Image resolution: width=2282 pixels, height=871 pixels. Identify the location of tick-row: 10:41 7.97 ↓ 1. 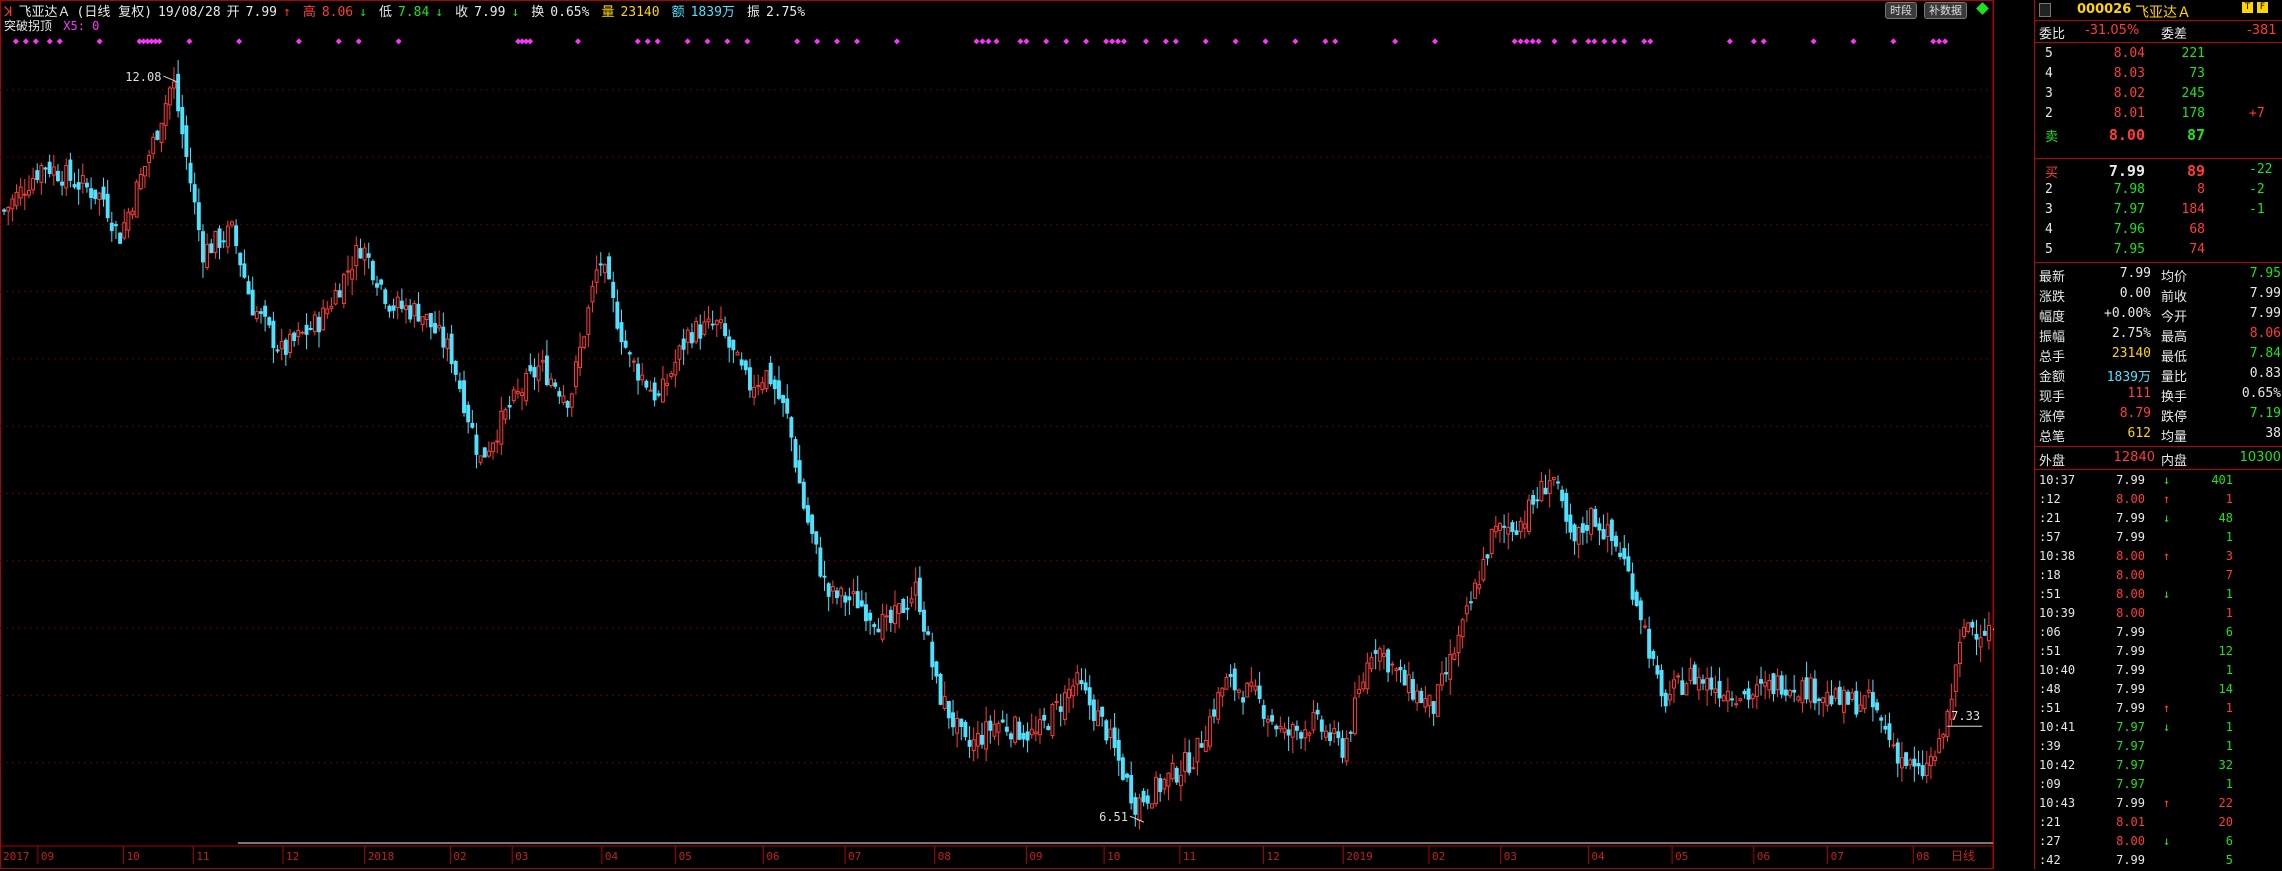
(2158, 728).